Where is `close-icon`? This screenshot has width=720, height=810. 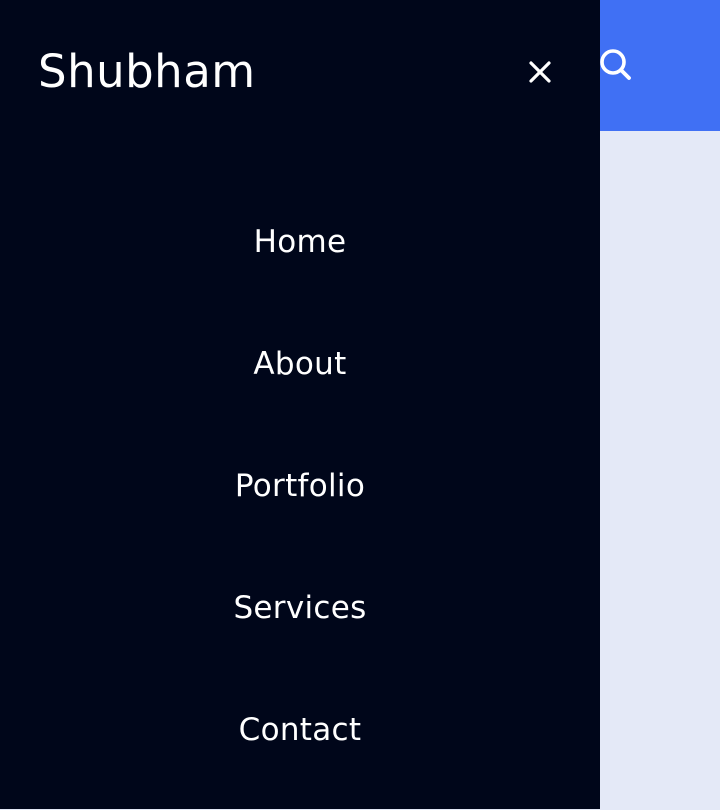 close-icon is located at coordinates (540, 72).